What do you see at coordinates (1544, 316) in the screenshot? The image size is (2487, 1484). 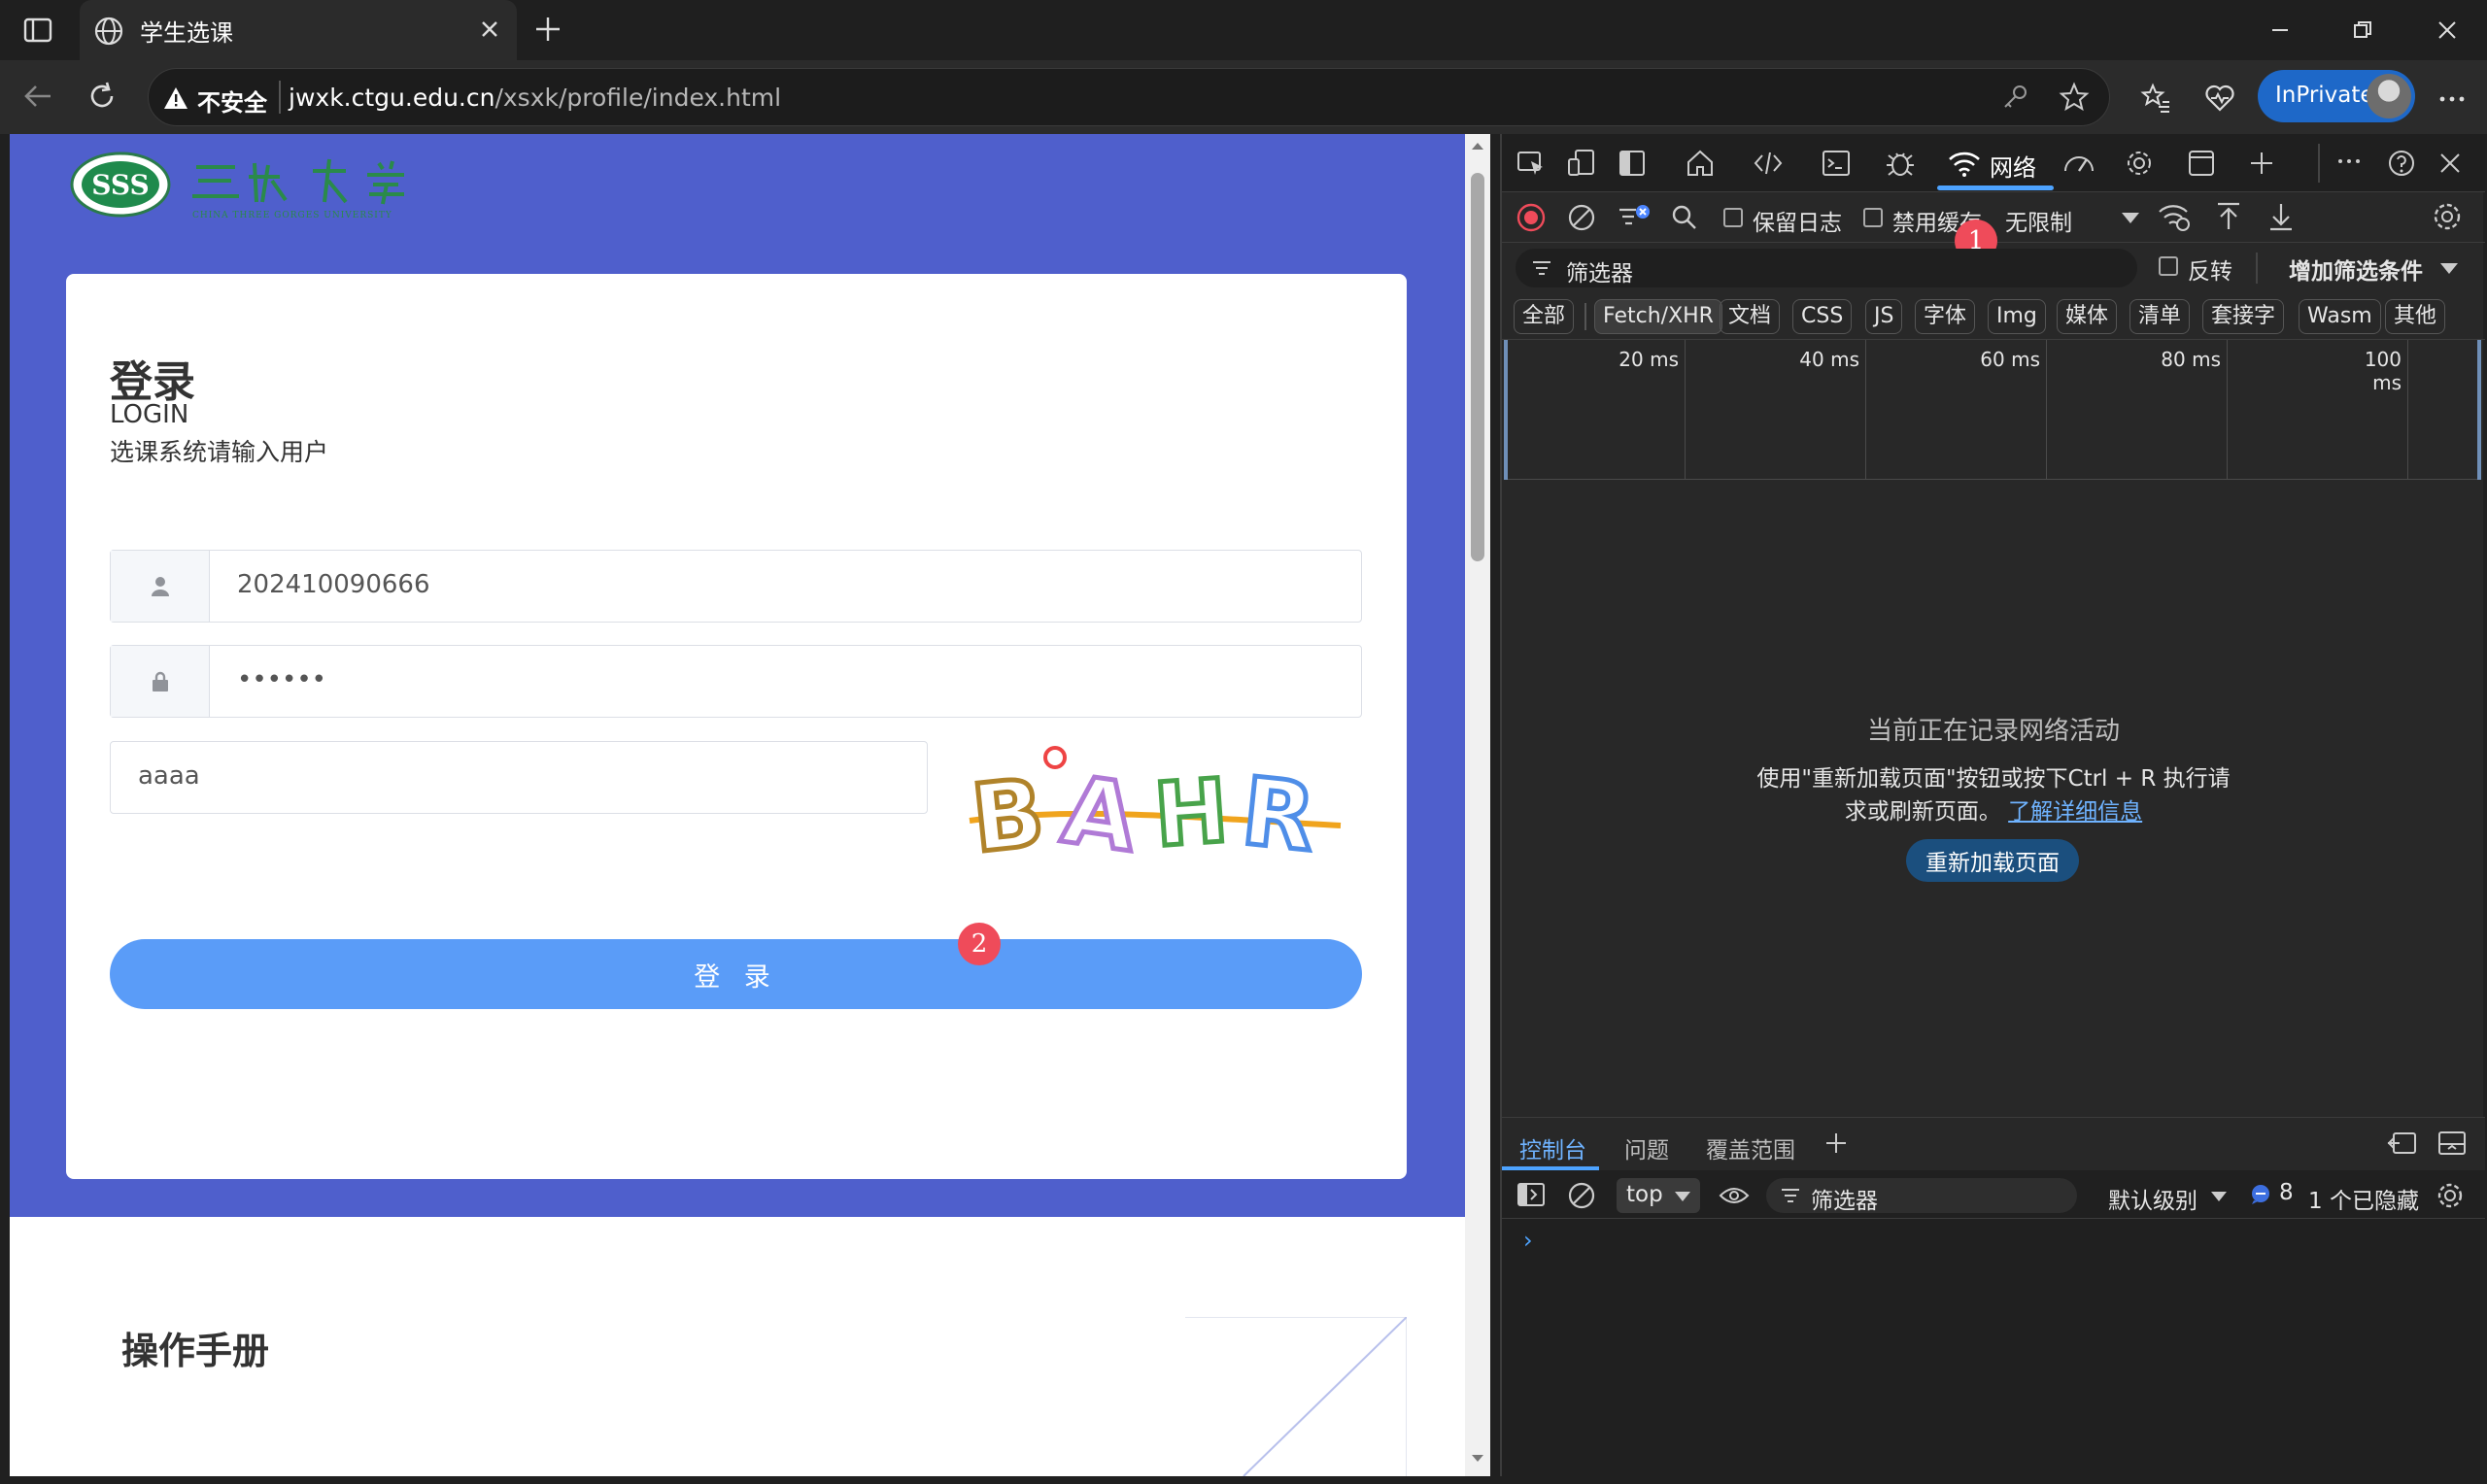 I see `type-filter-chip: 全部` at bounding box center [1544, 316].